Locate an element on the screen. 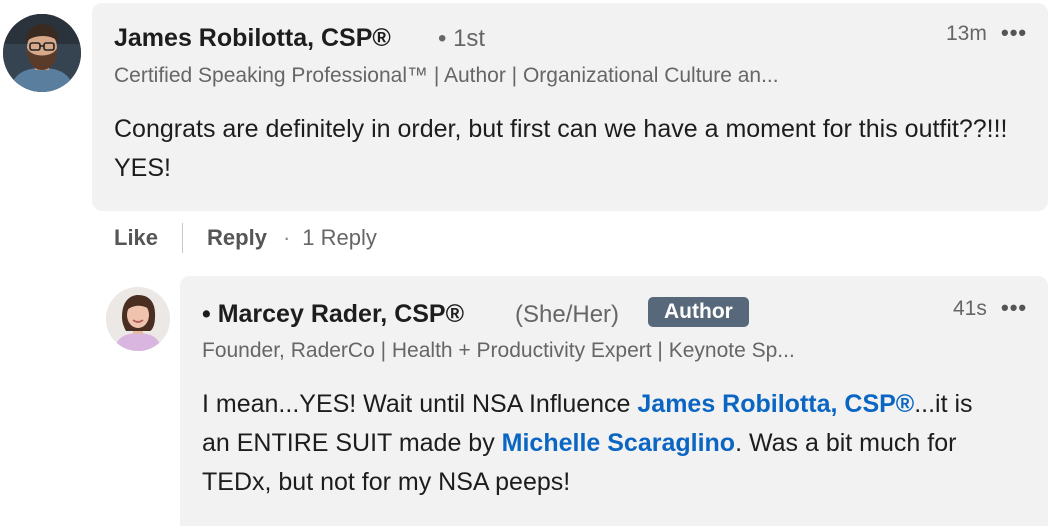  comment-timestamp: 13m is located at coordinates (966, 33).